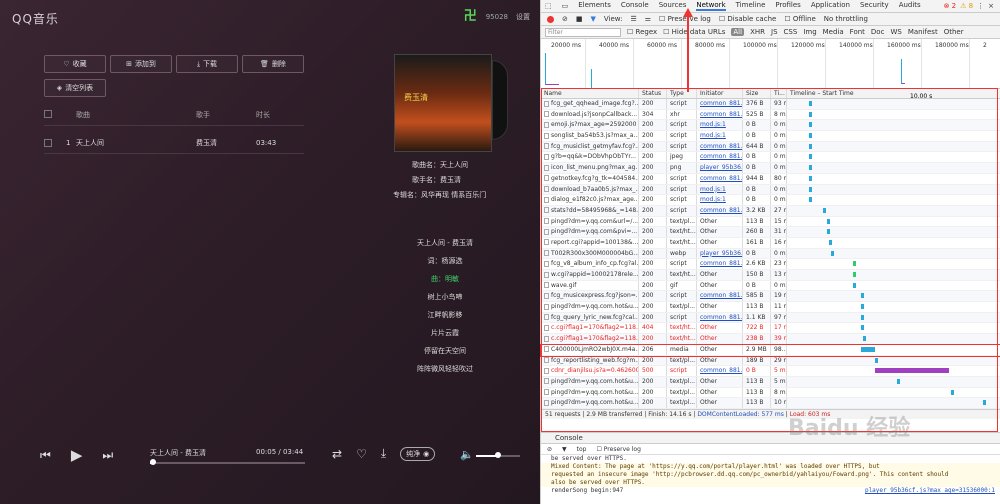  What do you see at coordinates (648, 19) in the screenshot?
I see `waterfall-view-icon: ⚌` at bounding box center [648, 19].